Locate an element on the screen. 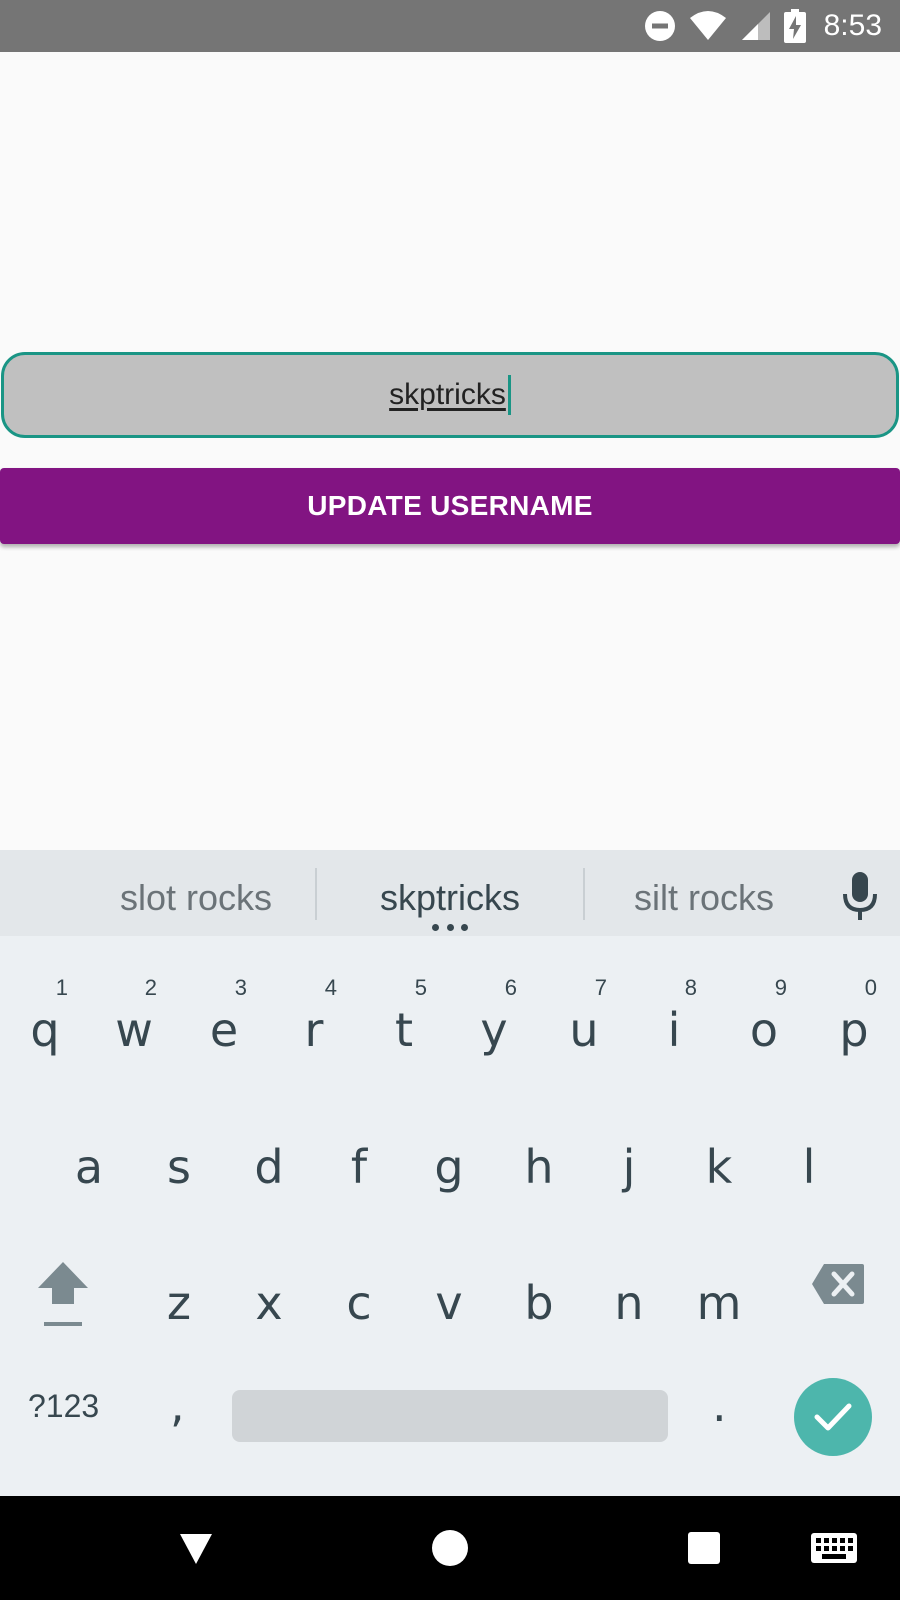 The height and width of the screenshot is (1600, 900). symbols-key: ?123 is located at coordinates (63, 1406).